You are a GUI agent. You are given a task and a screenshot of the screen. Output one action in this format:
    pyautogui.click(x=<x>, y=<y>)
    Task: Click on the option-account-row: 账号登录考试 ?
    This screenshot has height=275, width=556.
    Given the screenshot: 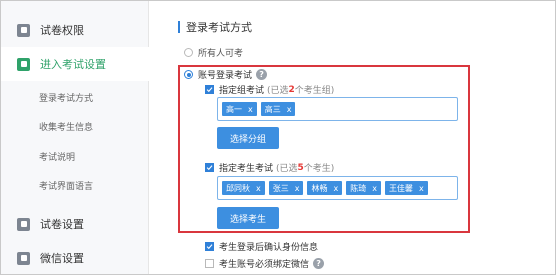 What is the action you would take?
    pyautogui.click(x=226, y=74)
    